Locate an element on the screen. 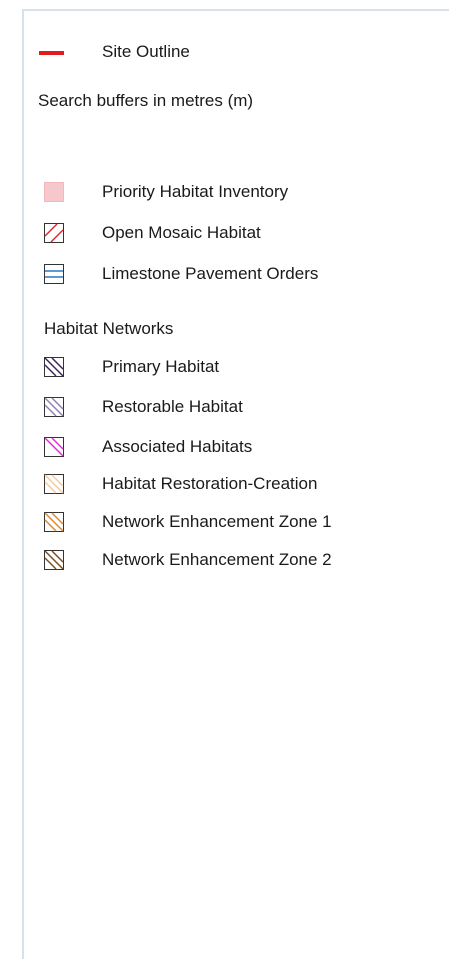  solid-pink-swatch-icon is located at coordinates (54, 192).